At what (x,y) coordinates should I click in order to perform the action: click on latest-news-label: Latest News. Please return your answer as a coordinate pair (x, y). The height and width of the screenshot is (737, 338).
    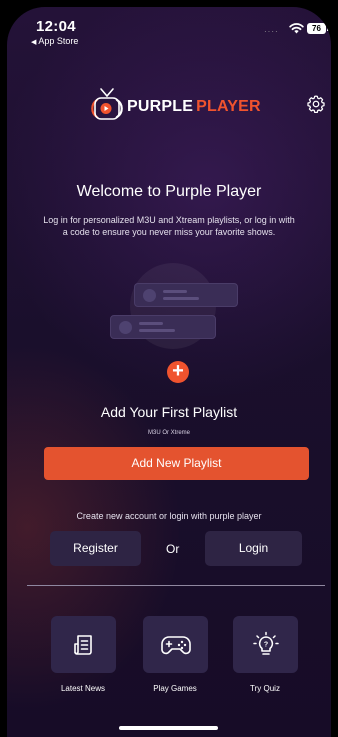
    Looking at the image, I should click on (83, 688).